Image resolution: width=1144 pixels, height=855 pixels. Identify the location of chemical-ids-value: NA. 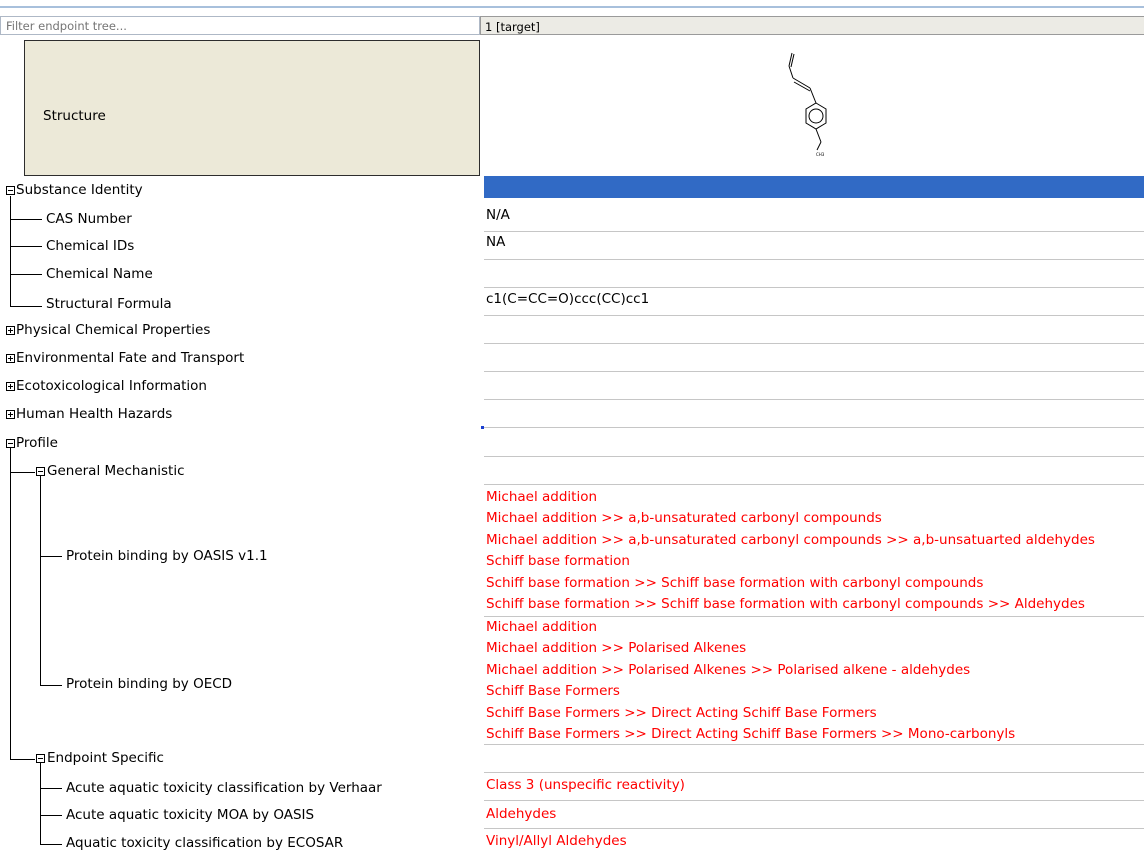
(496, 242).